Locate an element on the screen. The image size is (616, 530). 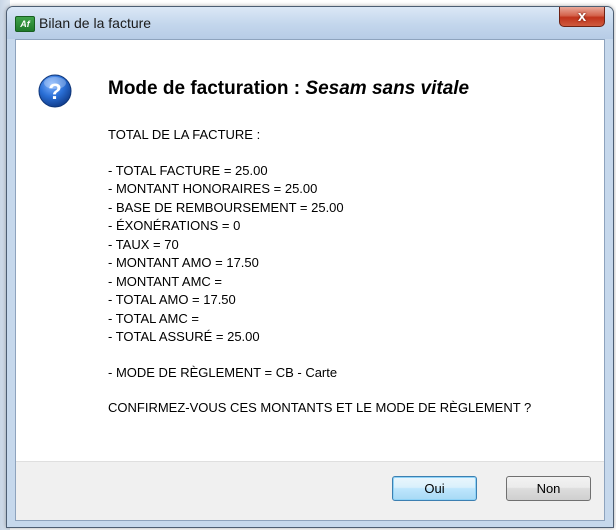
window-title: Bilan de la facture is located at coordinates (95, 23).